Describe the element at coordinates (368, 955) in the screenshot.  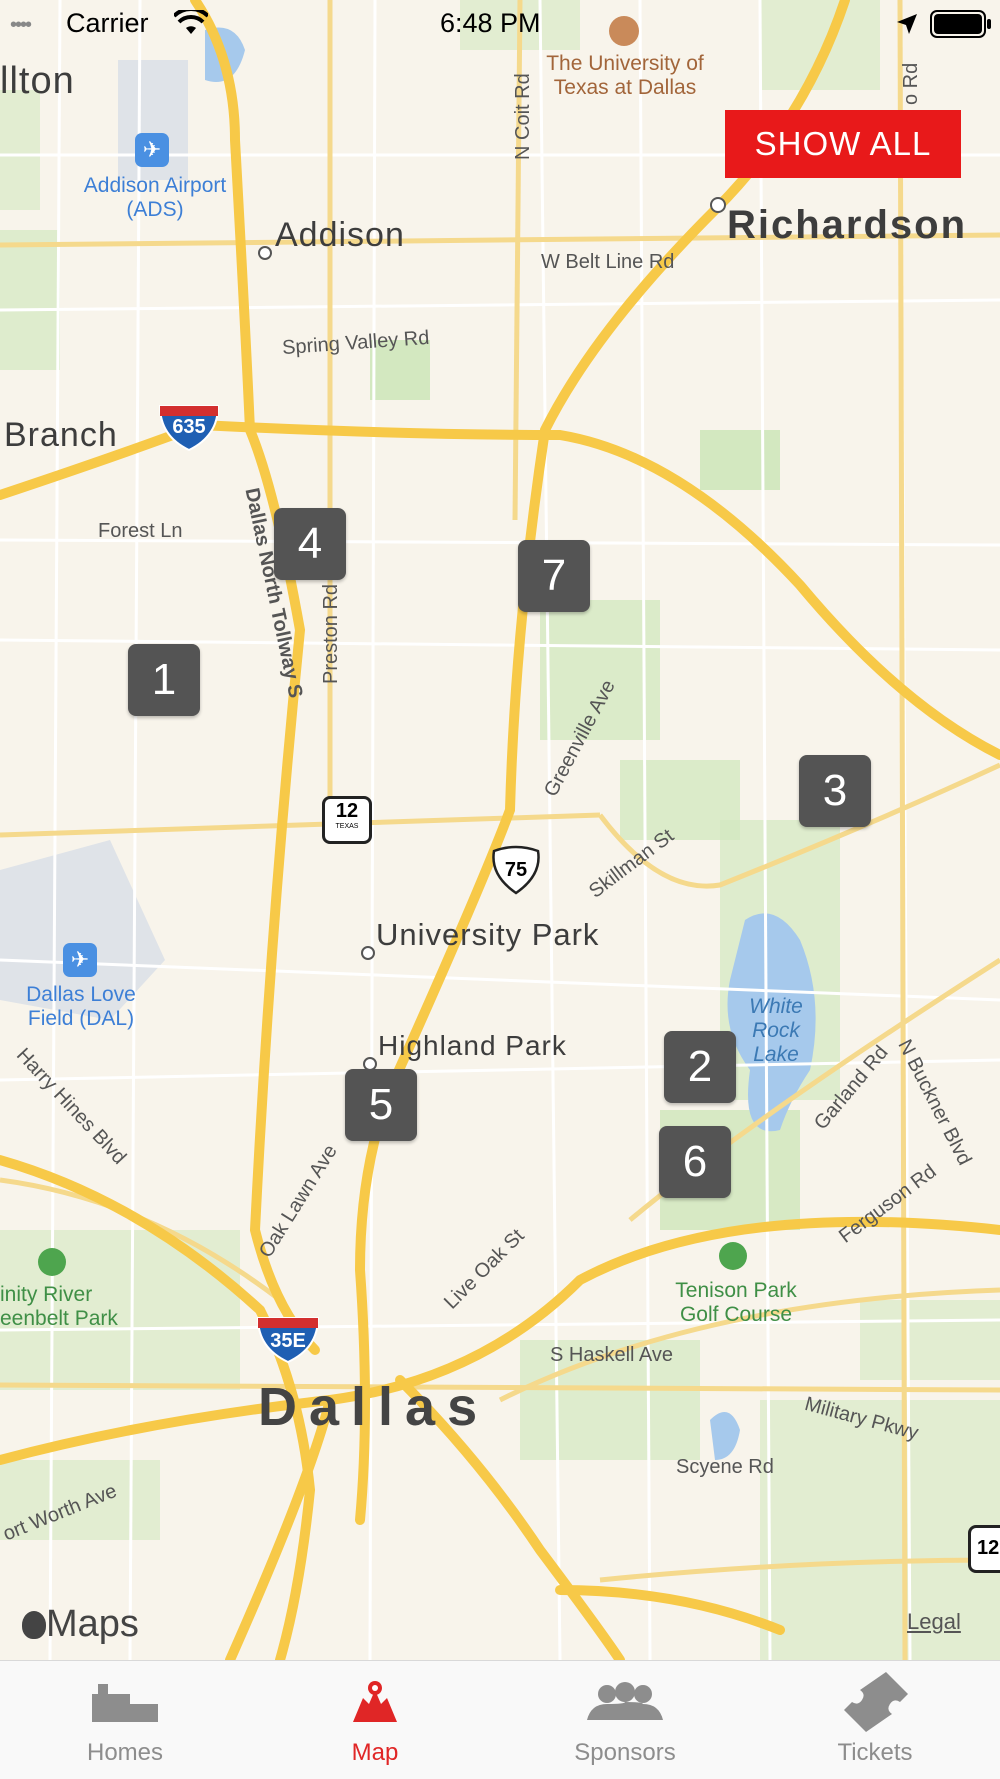
I see `university-park-dot-icon` at that location.